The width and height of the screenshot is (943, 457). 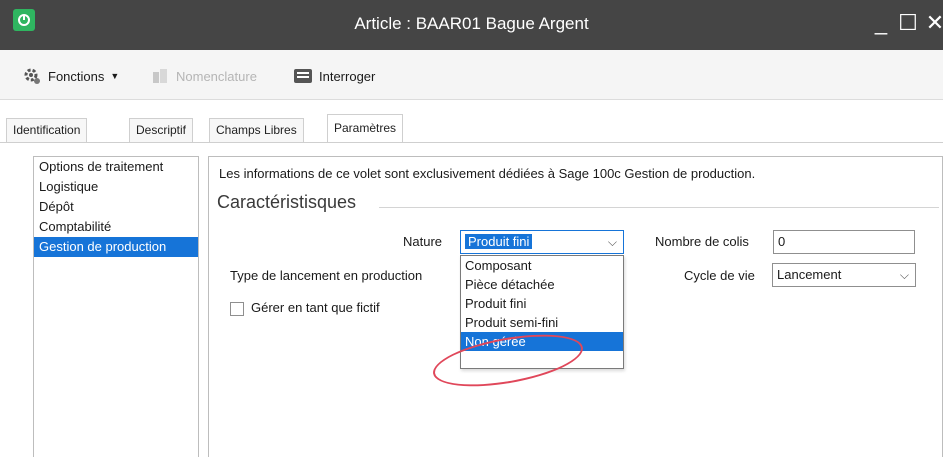 I want to click on nomenclature-button: Nomenclature, so click(x=203, y=76).